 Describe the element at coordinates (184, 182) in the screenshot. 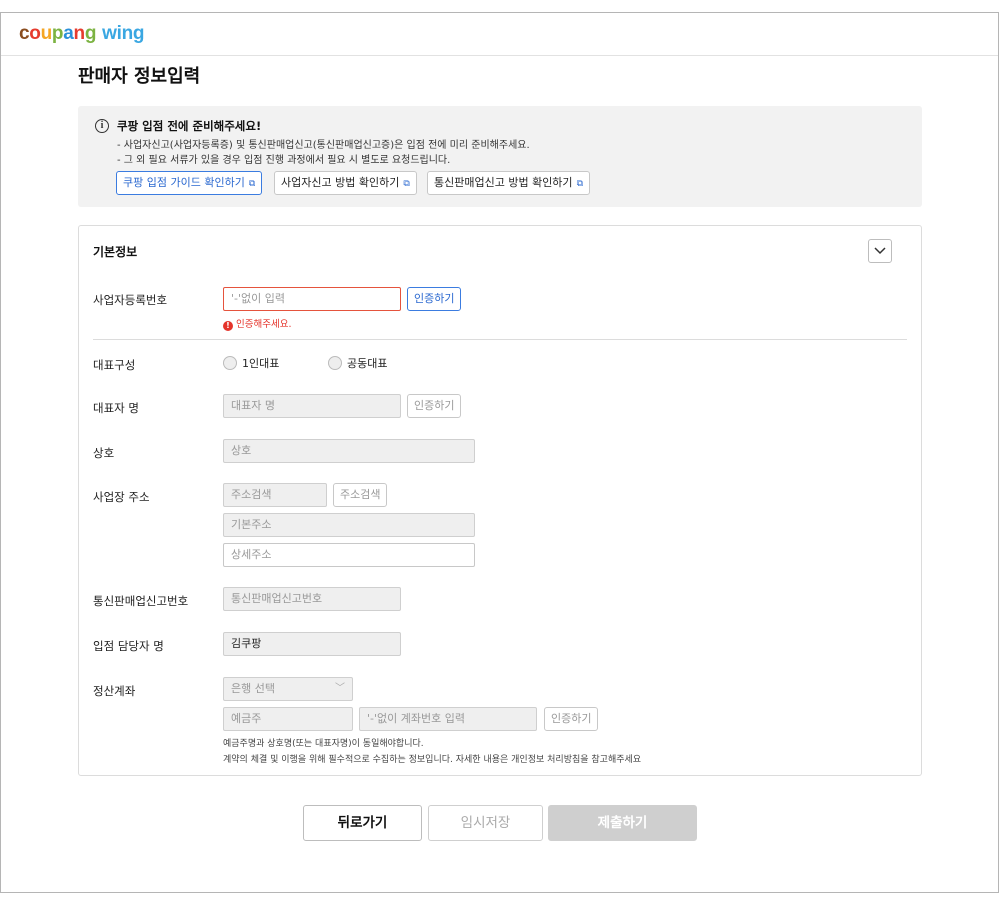

I see `guide-link-label: 쿠팡 입점 가이드 확인하기` at that location.